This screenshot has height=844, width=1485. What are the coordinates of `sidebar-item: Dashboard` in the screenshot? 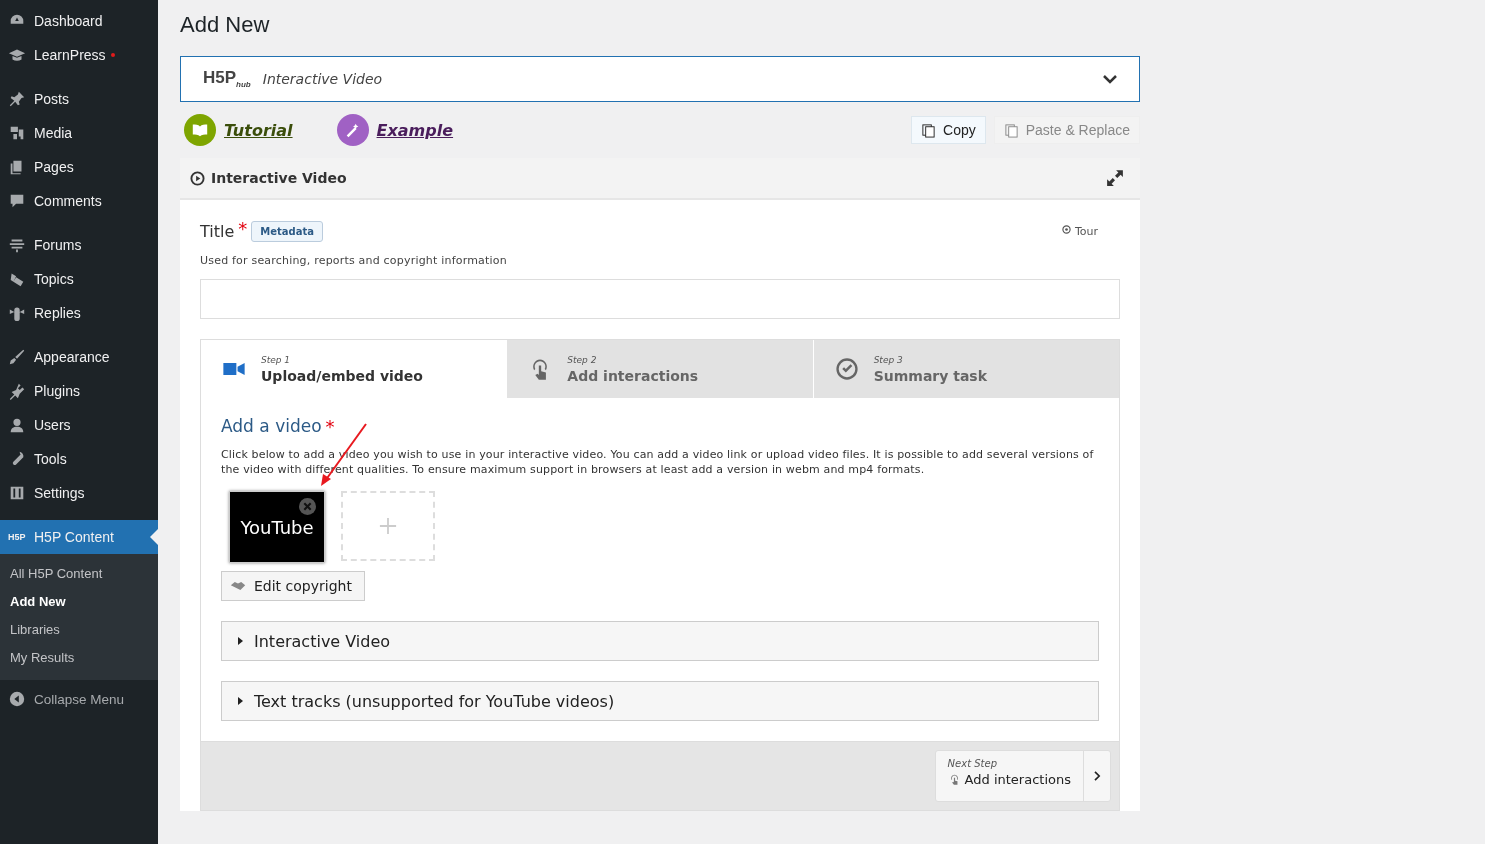 It's located at (79, 21).